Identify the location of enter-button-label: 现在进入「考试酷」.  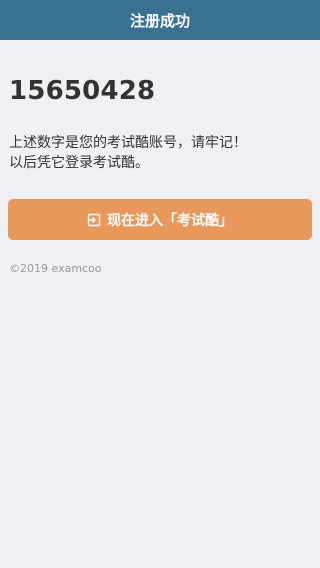
(170, 220).